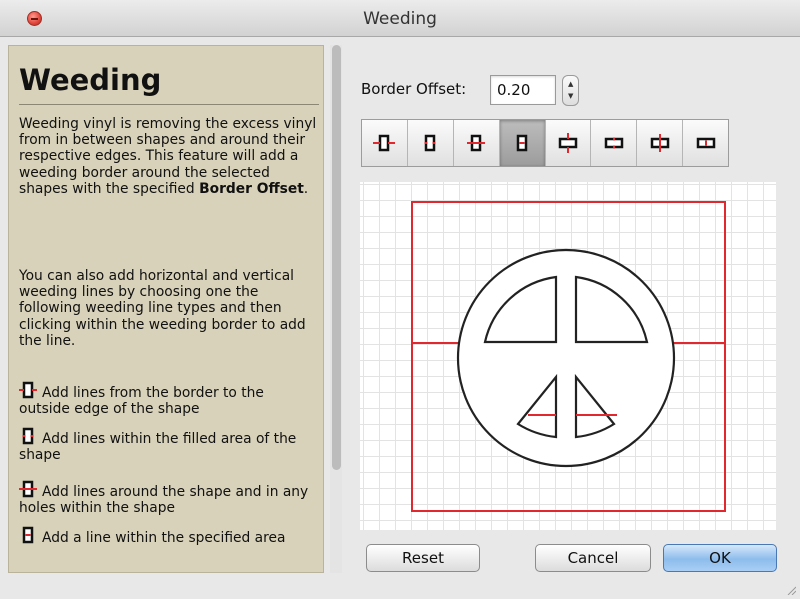  I want to click on weed-line-type-selector, so click(545, 143).